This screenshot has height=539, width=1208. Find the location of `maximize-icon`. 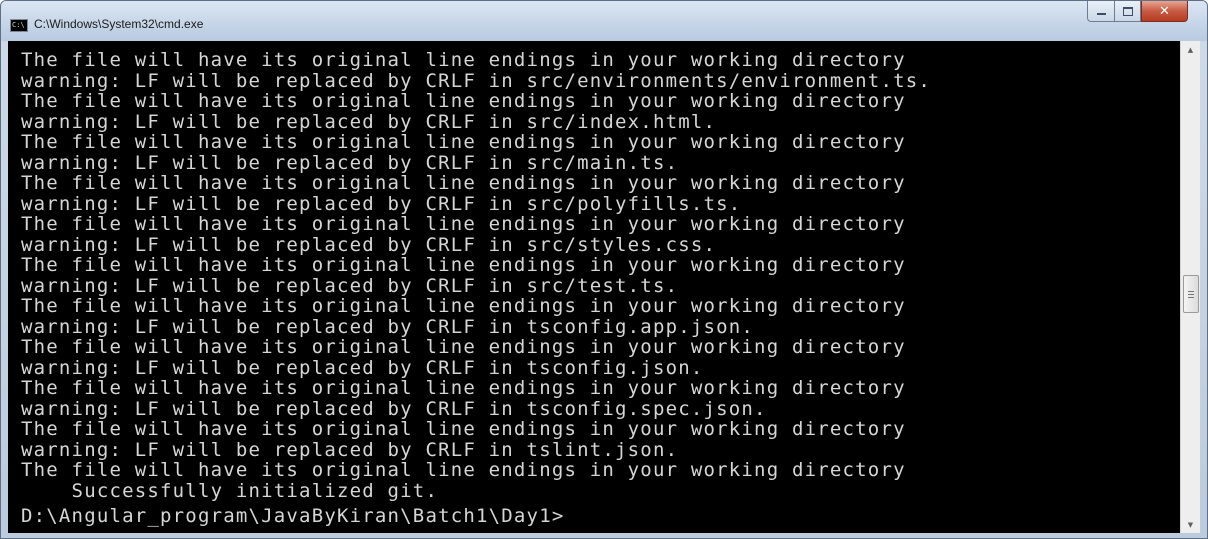

maximize-icon is located at coordinates (1127, 11).